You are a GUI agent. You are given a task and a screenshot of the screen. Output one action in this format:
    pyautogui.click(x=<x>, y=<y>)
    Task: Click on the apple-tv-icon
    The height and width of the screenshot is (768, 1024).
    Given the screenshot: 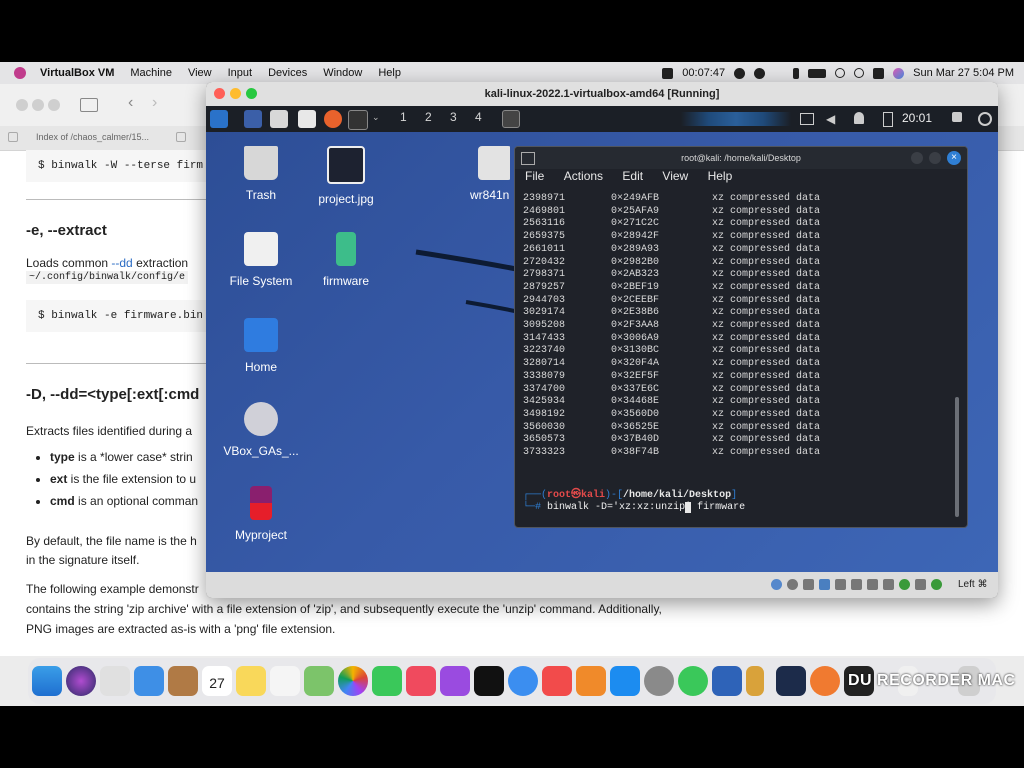 What is the action you would take?
    pyautogui.click(x=489, y=681)
    